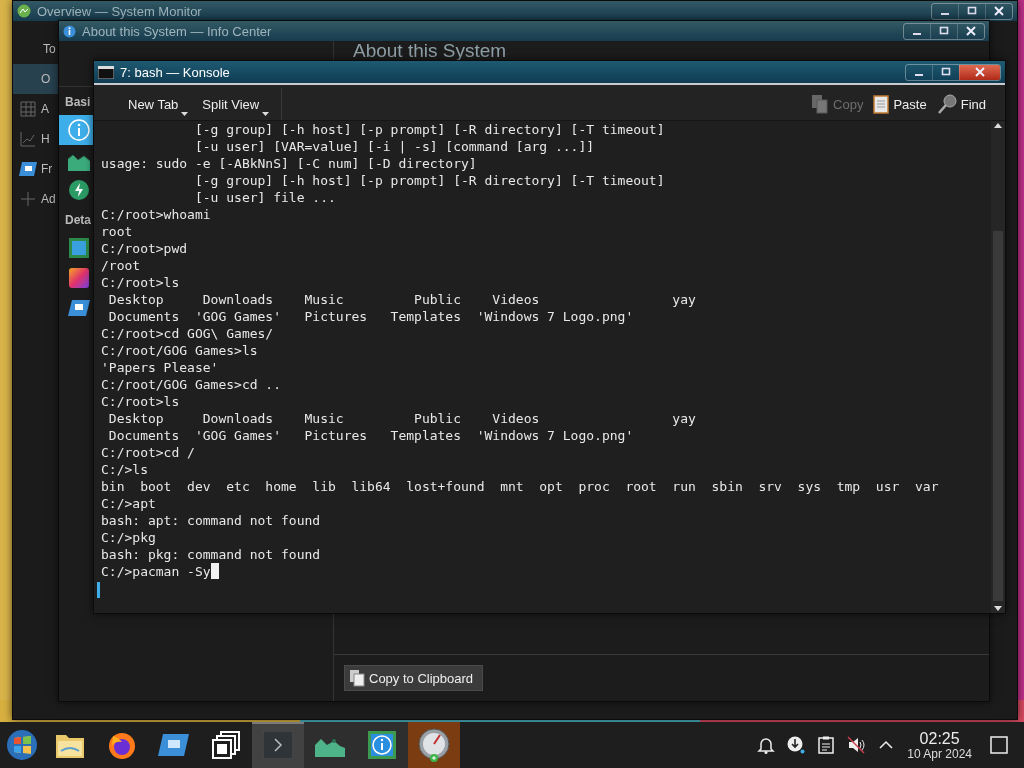 Image resolution: width=1024 pixels, height=768 pixels. I want to click on window-title: About this System — Info Center, so click(177, 31).